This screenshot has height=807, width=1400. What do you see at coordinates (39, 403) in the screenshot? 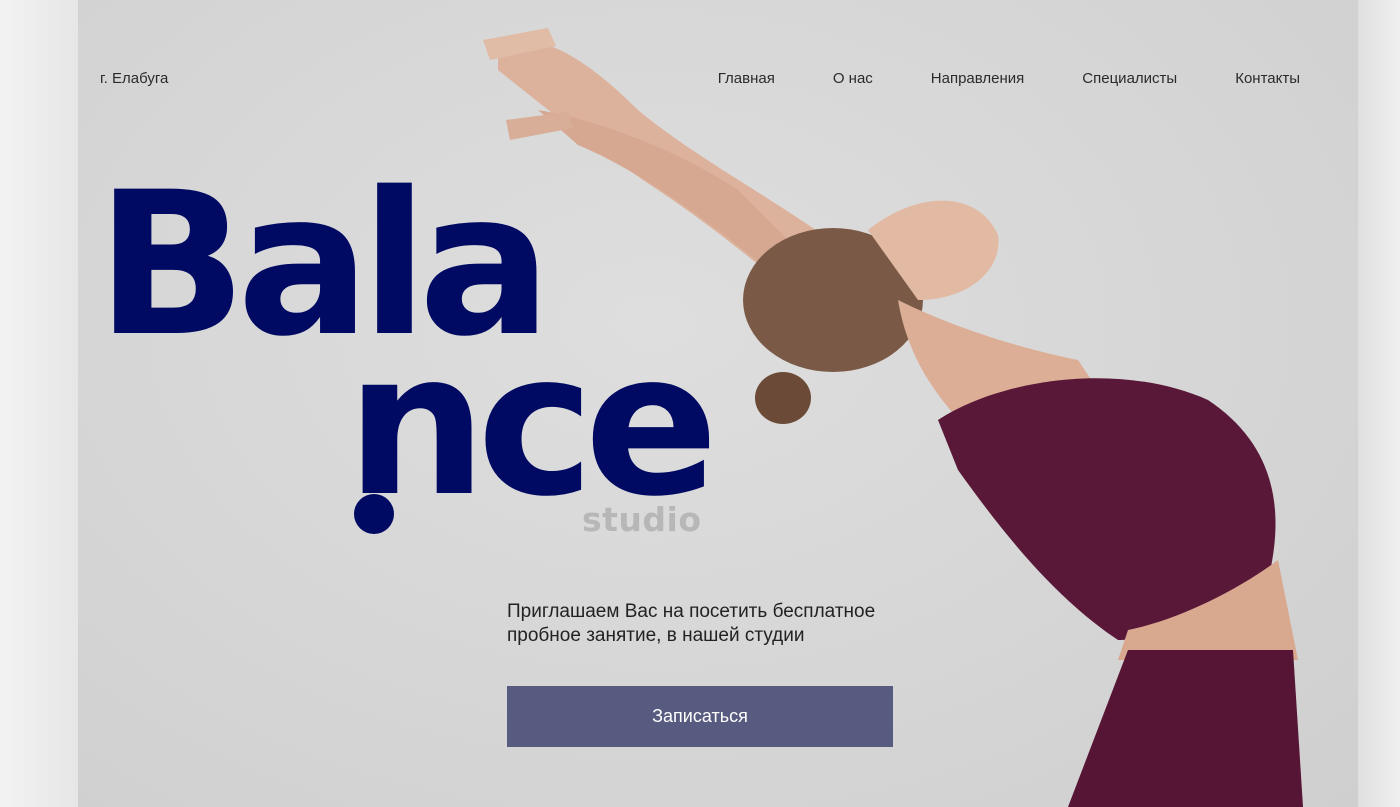
I see `page-margin-left` at bounding box center [39, 403].